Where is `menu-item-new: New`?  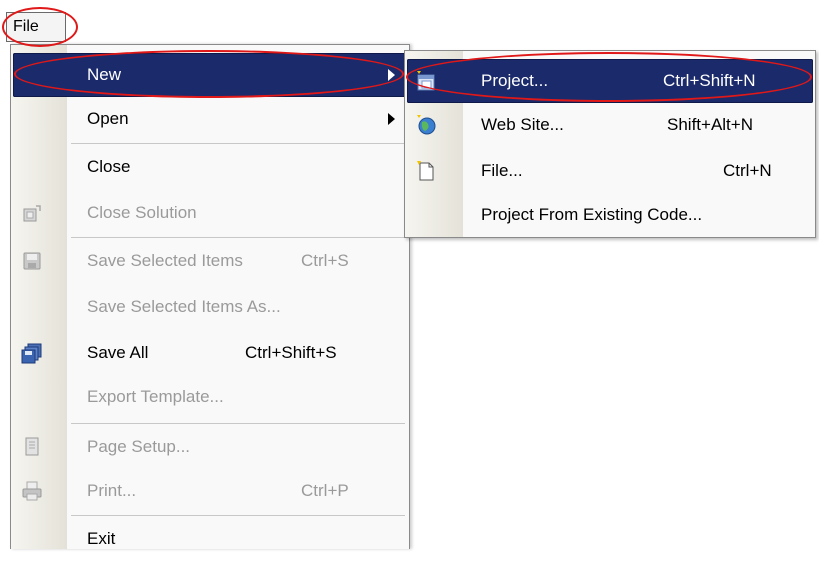
menu-item-new: New is located at coordinates (210, 75).